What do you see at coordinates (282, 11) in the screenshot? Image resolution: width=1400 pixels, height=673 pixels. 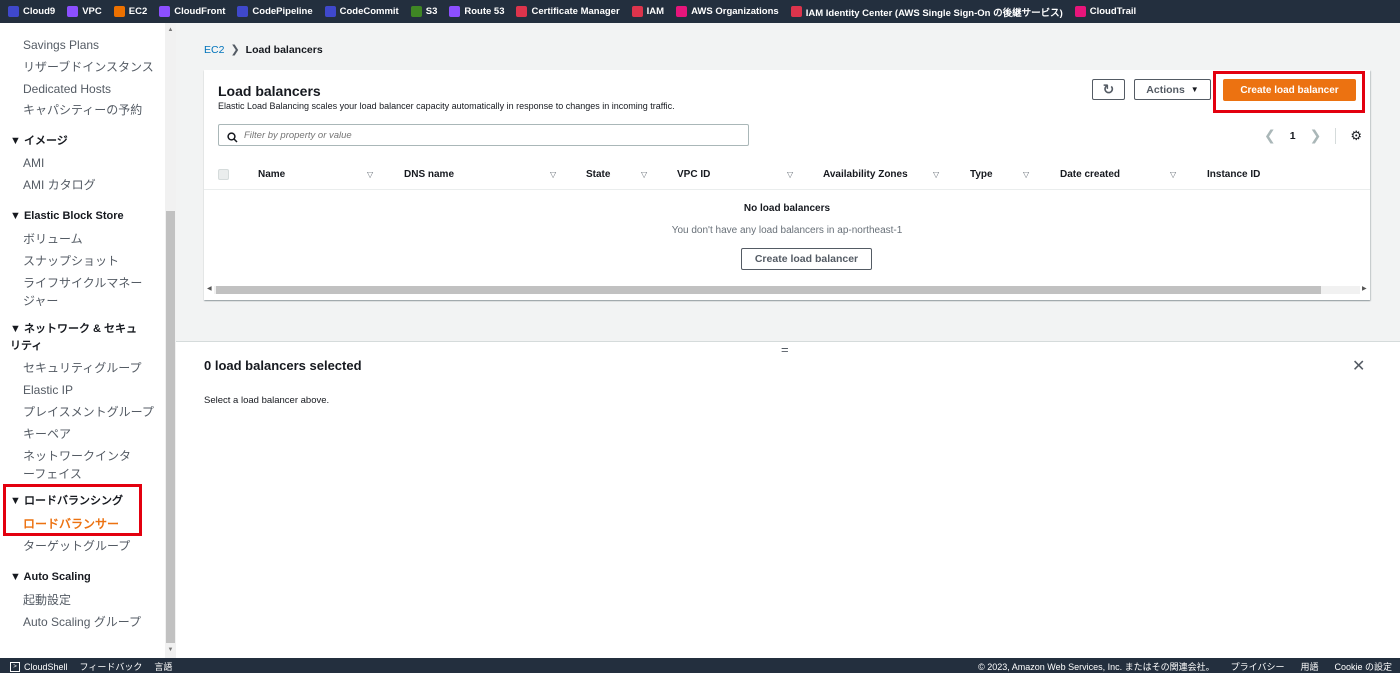 I see `favorite-label: CodePipeline` at bounding box center [282, 11].